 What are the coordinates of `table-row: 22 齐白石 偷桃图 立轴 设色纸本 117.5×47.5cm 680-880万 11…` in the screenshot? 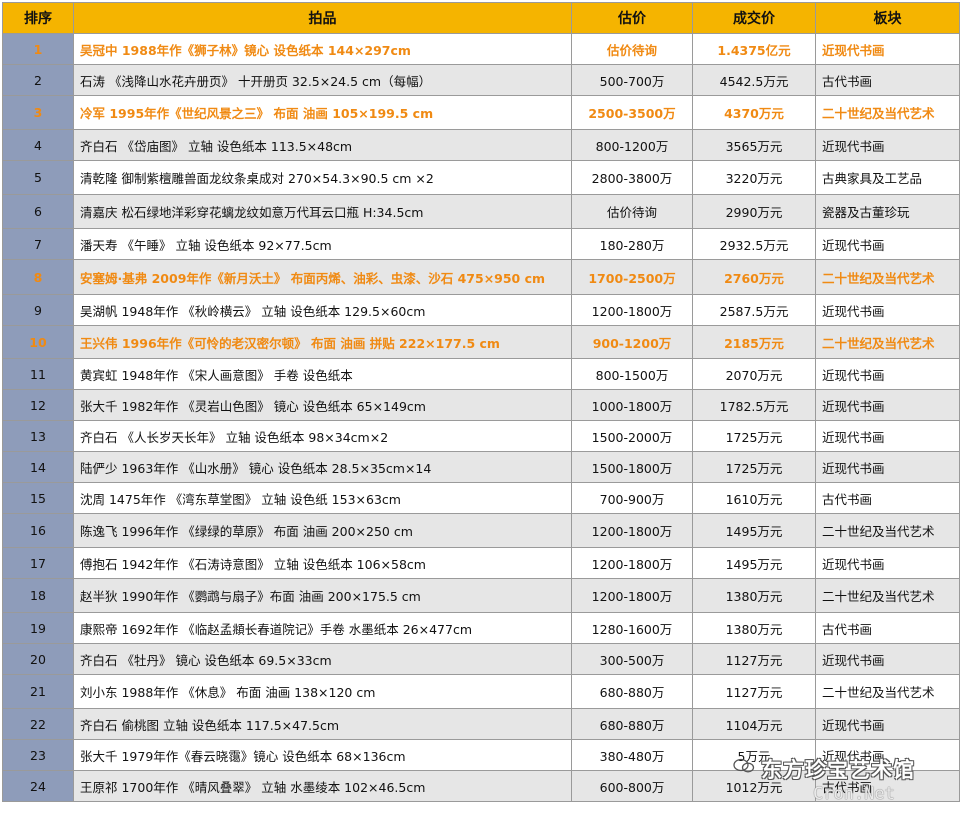 It's located at (481, 724).